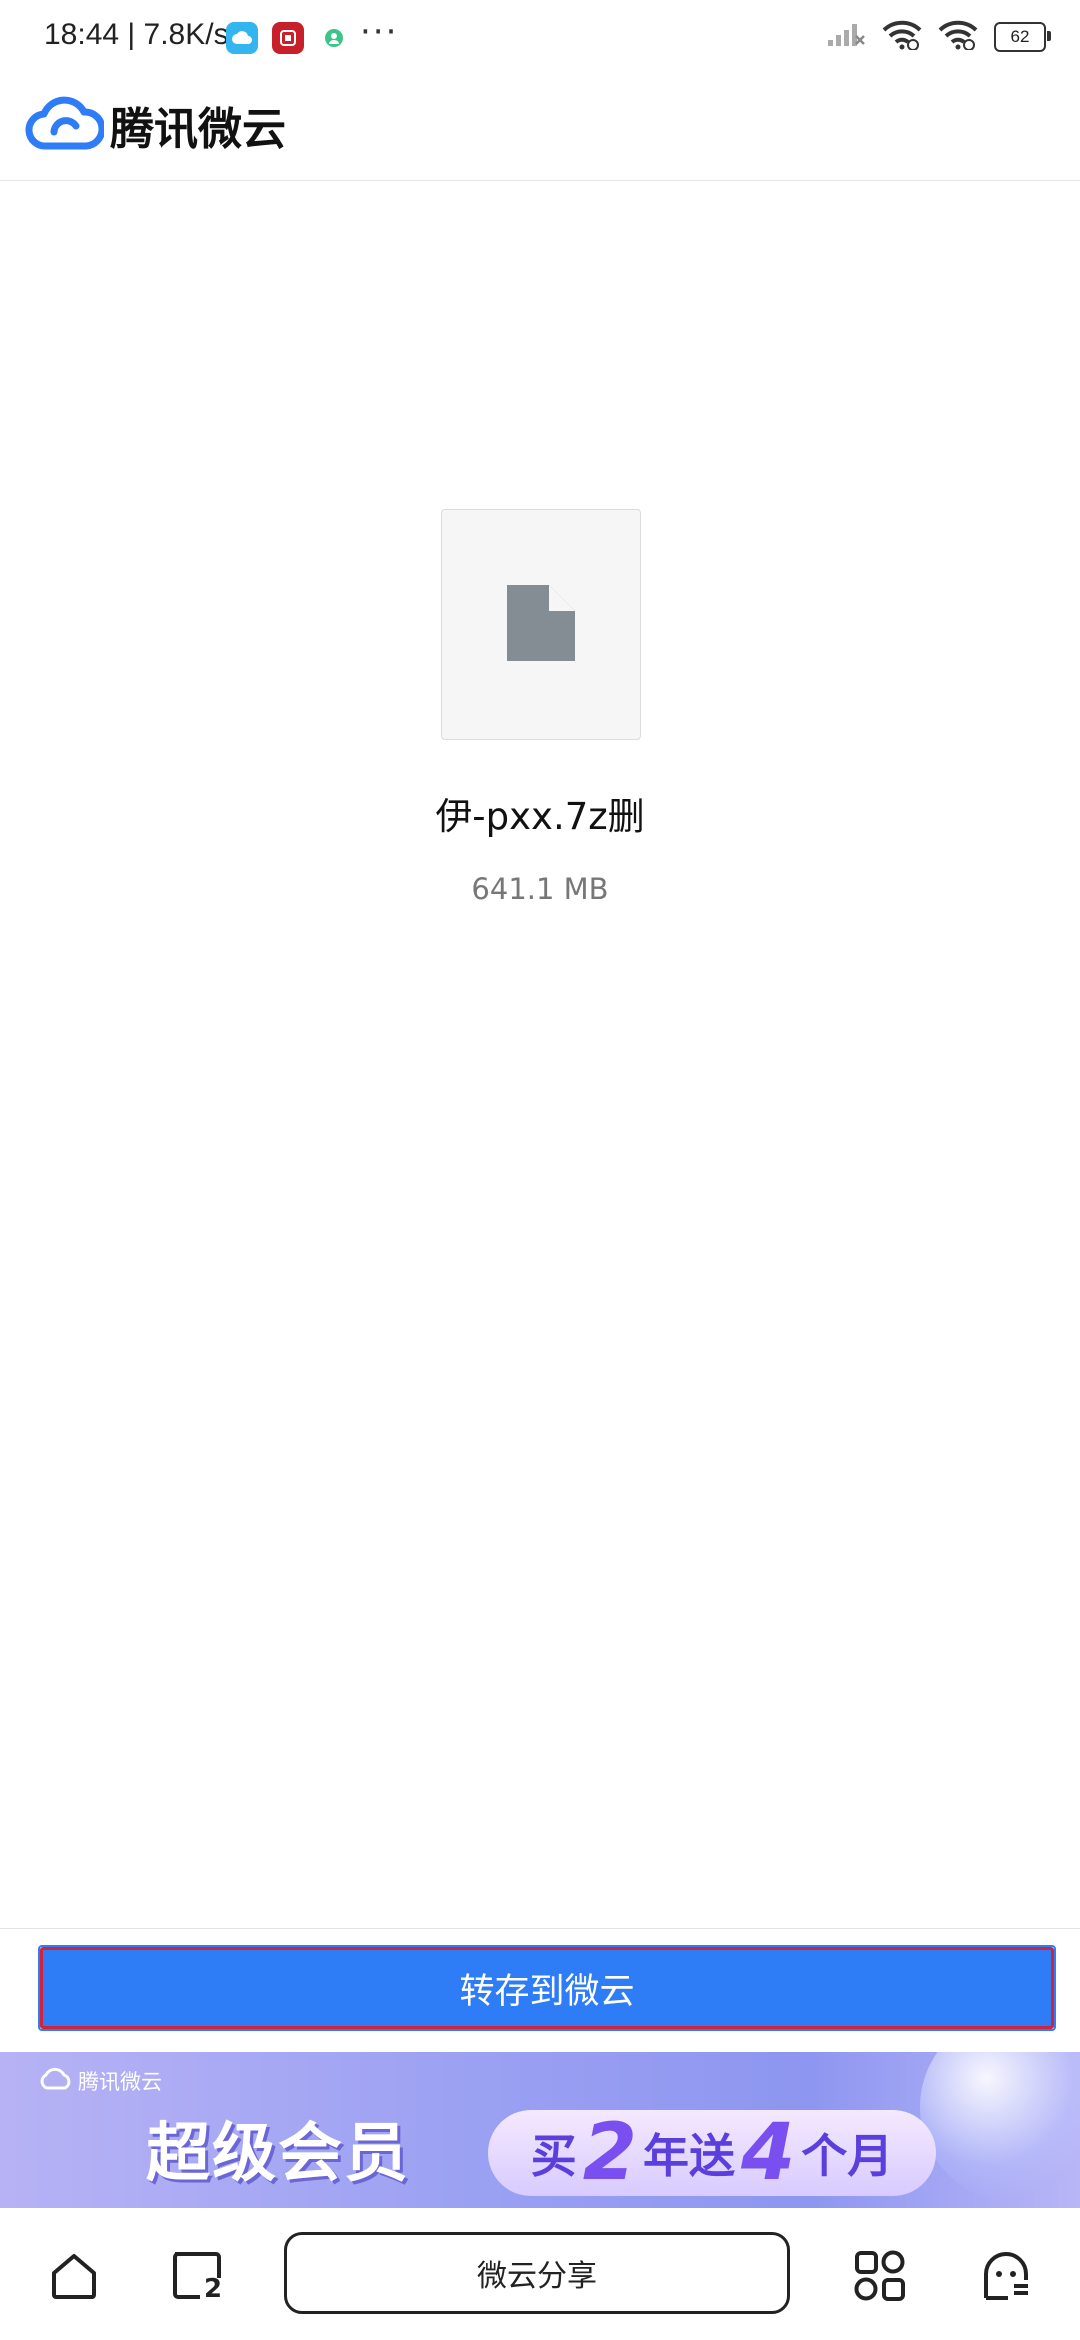 This screenshot has height=2340, width=1080. Describe the element at coordinates (379, 32) in the screenshot. I see `status-more-icon: ···` at that location.